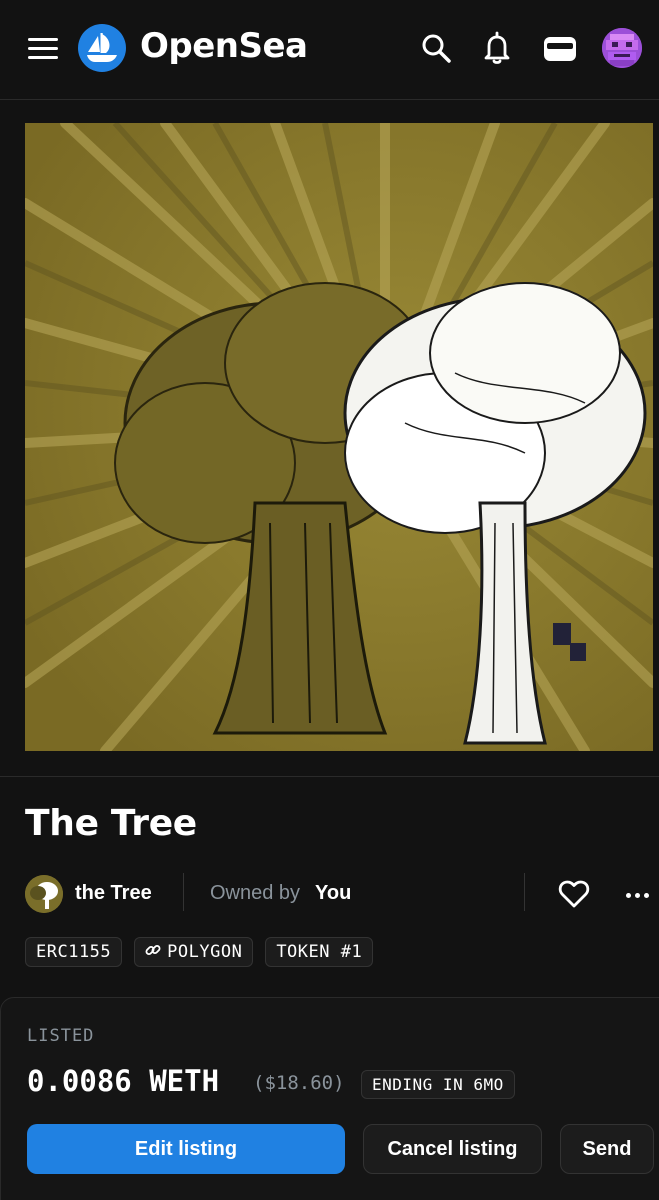 The height and width of the screenshot is (1200, 659). What do you see at coordinates (607, 1149) in the screenshot?
I see `send-button: Send` at bounding box center [607, 1149].